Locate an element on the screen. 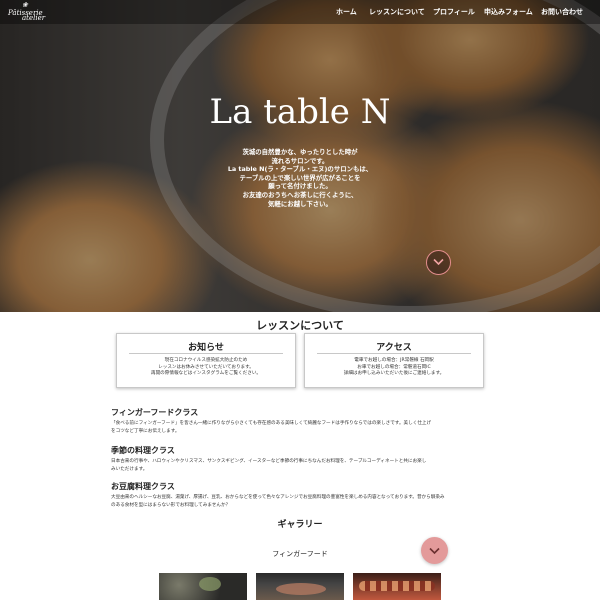  logo-mark-icon: ❀ is located at coordinates (25, 5).